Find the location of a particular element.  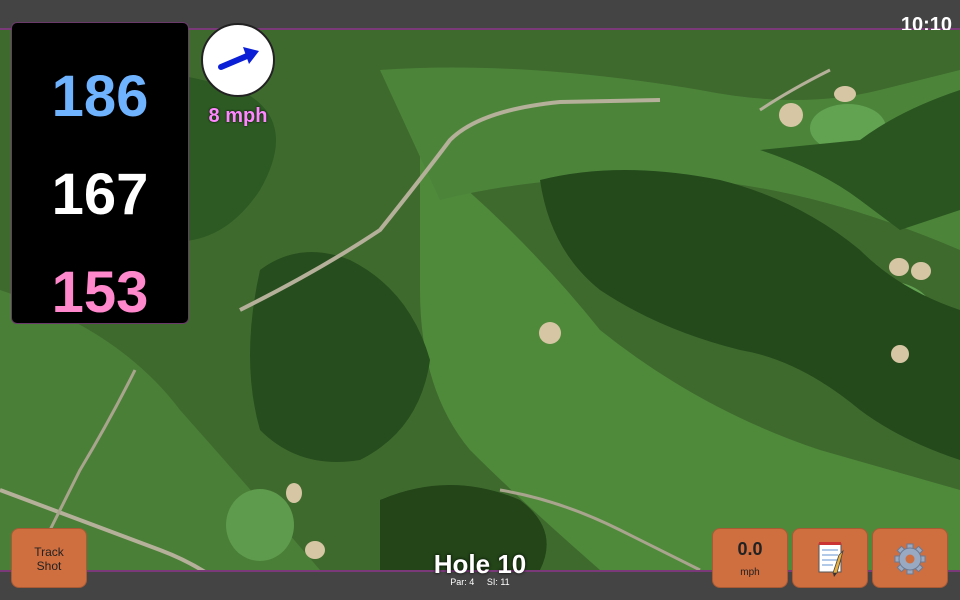

distance-panel: 186 167 153 is located at coordinates (100, 173).